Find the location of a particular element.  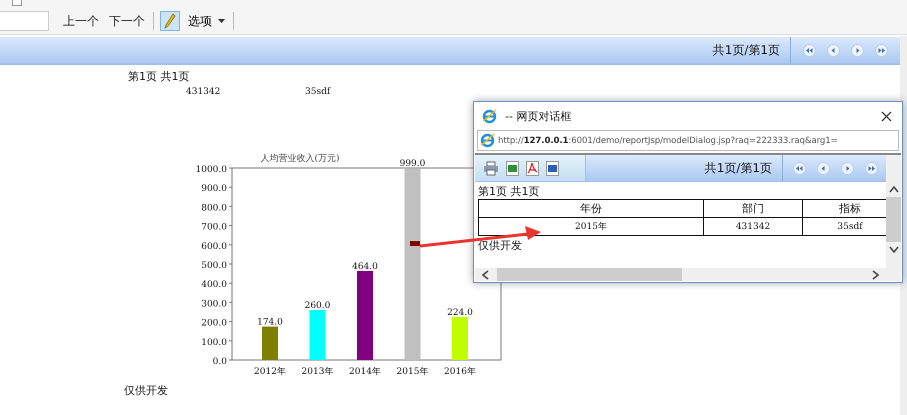

x-axis-label: 2013年 is located at coordinates (318, 372).